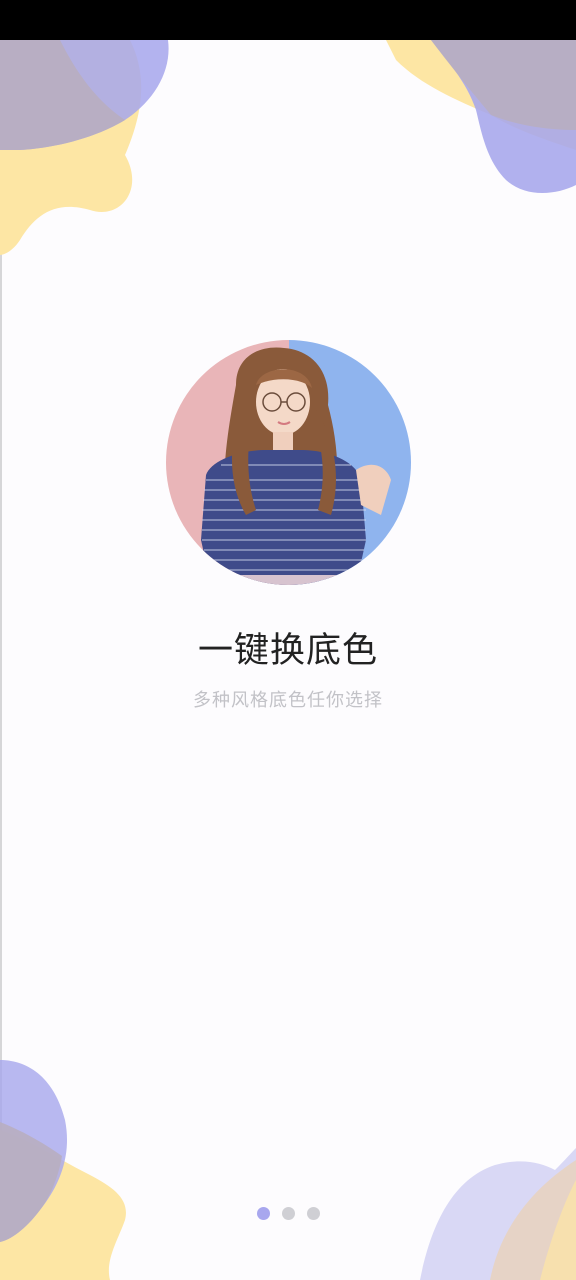 This screenshot has width=576, height=1280. Describe the element at coordinates (287, 651) in the screenshot. I see `onboarding-title: 一键换底色` at that location.